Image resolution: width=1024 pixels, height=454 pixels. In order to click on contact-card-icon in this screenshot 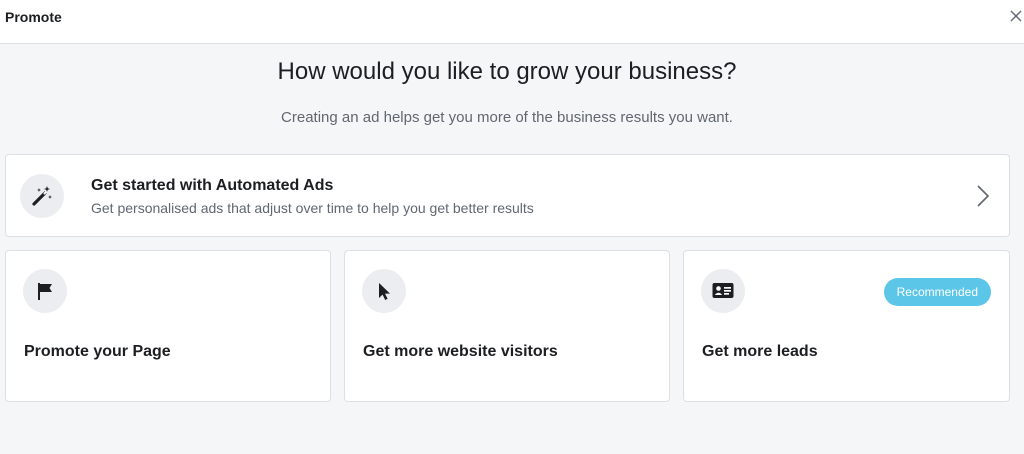, I will do `click(723, 290)`.